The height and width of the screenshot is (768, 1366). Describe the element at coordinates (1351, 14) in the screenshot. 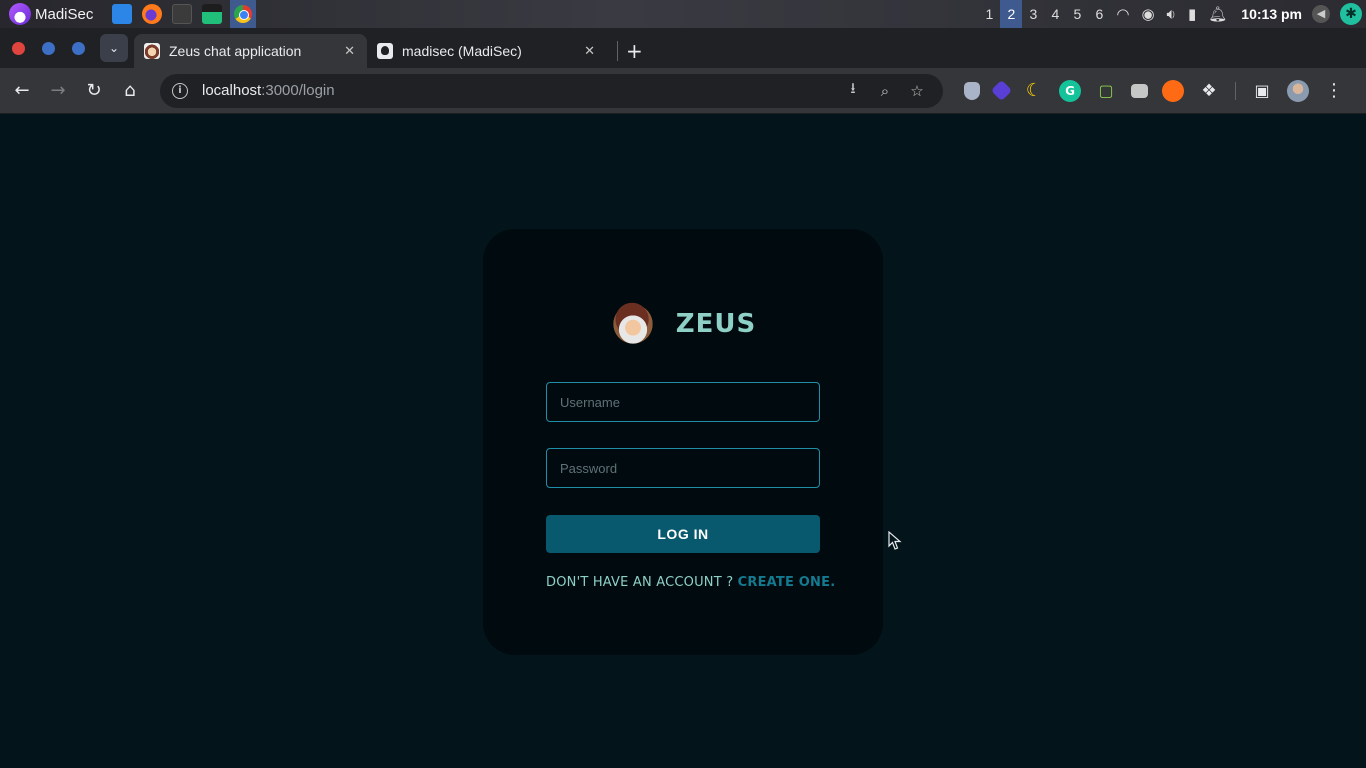

I see `tray-app-icon: ✱` at that location.